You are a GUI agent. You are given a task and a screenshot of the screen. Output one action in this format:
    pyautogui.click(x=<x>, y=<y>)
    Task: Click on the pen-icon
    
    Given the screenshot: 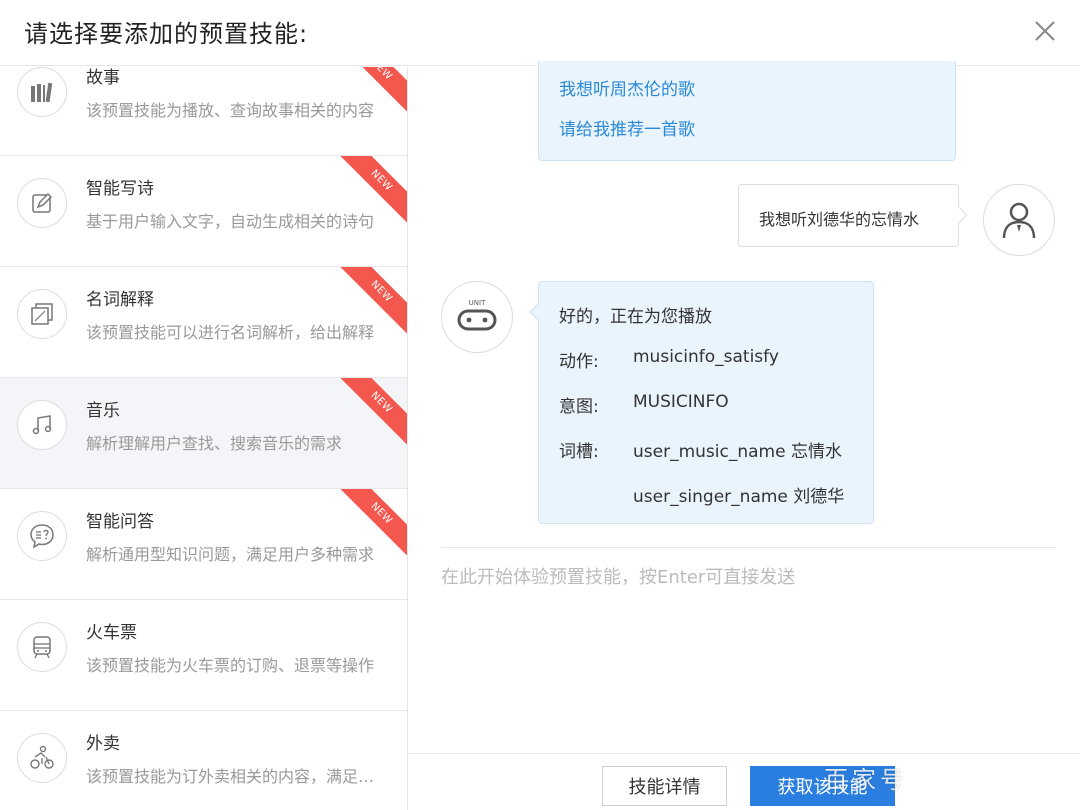 What is the action you would take?
    pyautogui.click(x=42, y=203)
    